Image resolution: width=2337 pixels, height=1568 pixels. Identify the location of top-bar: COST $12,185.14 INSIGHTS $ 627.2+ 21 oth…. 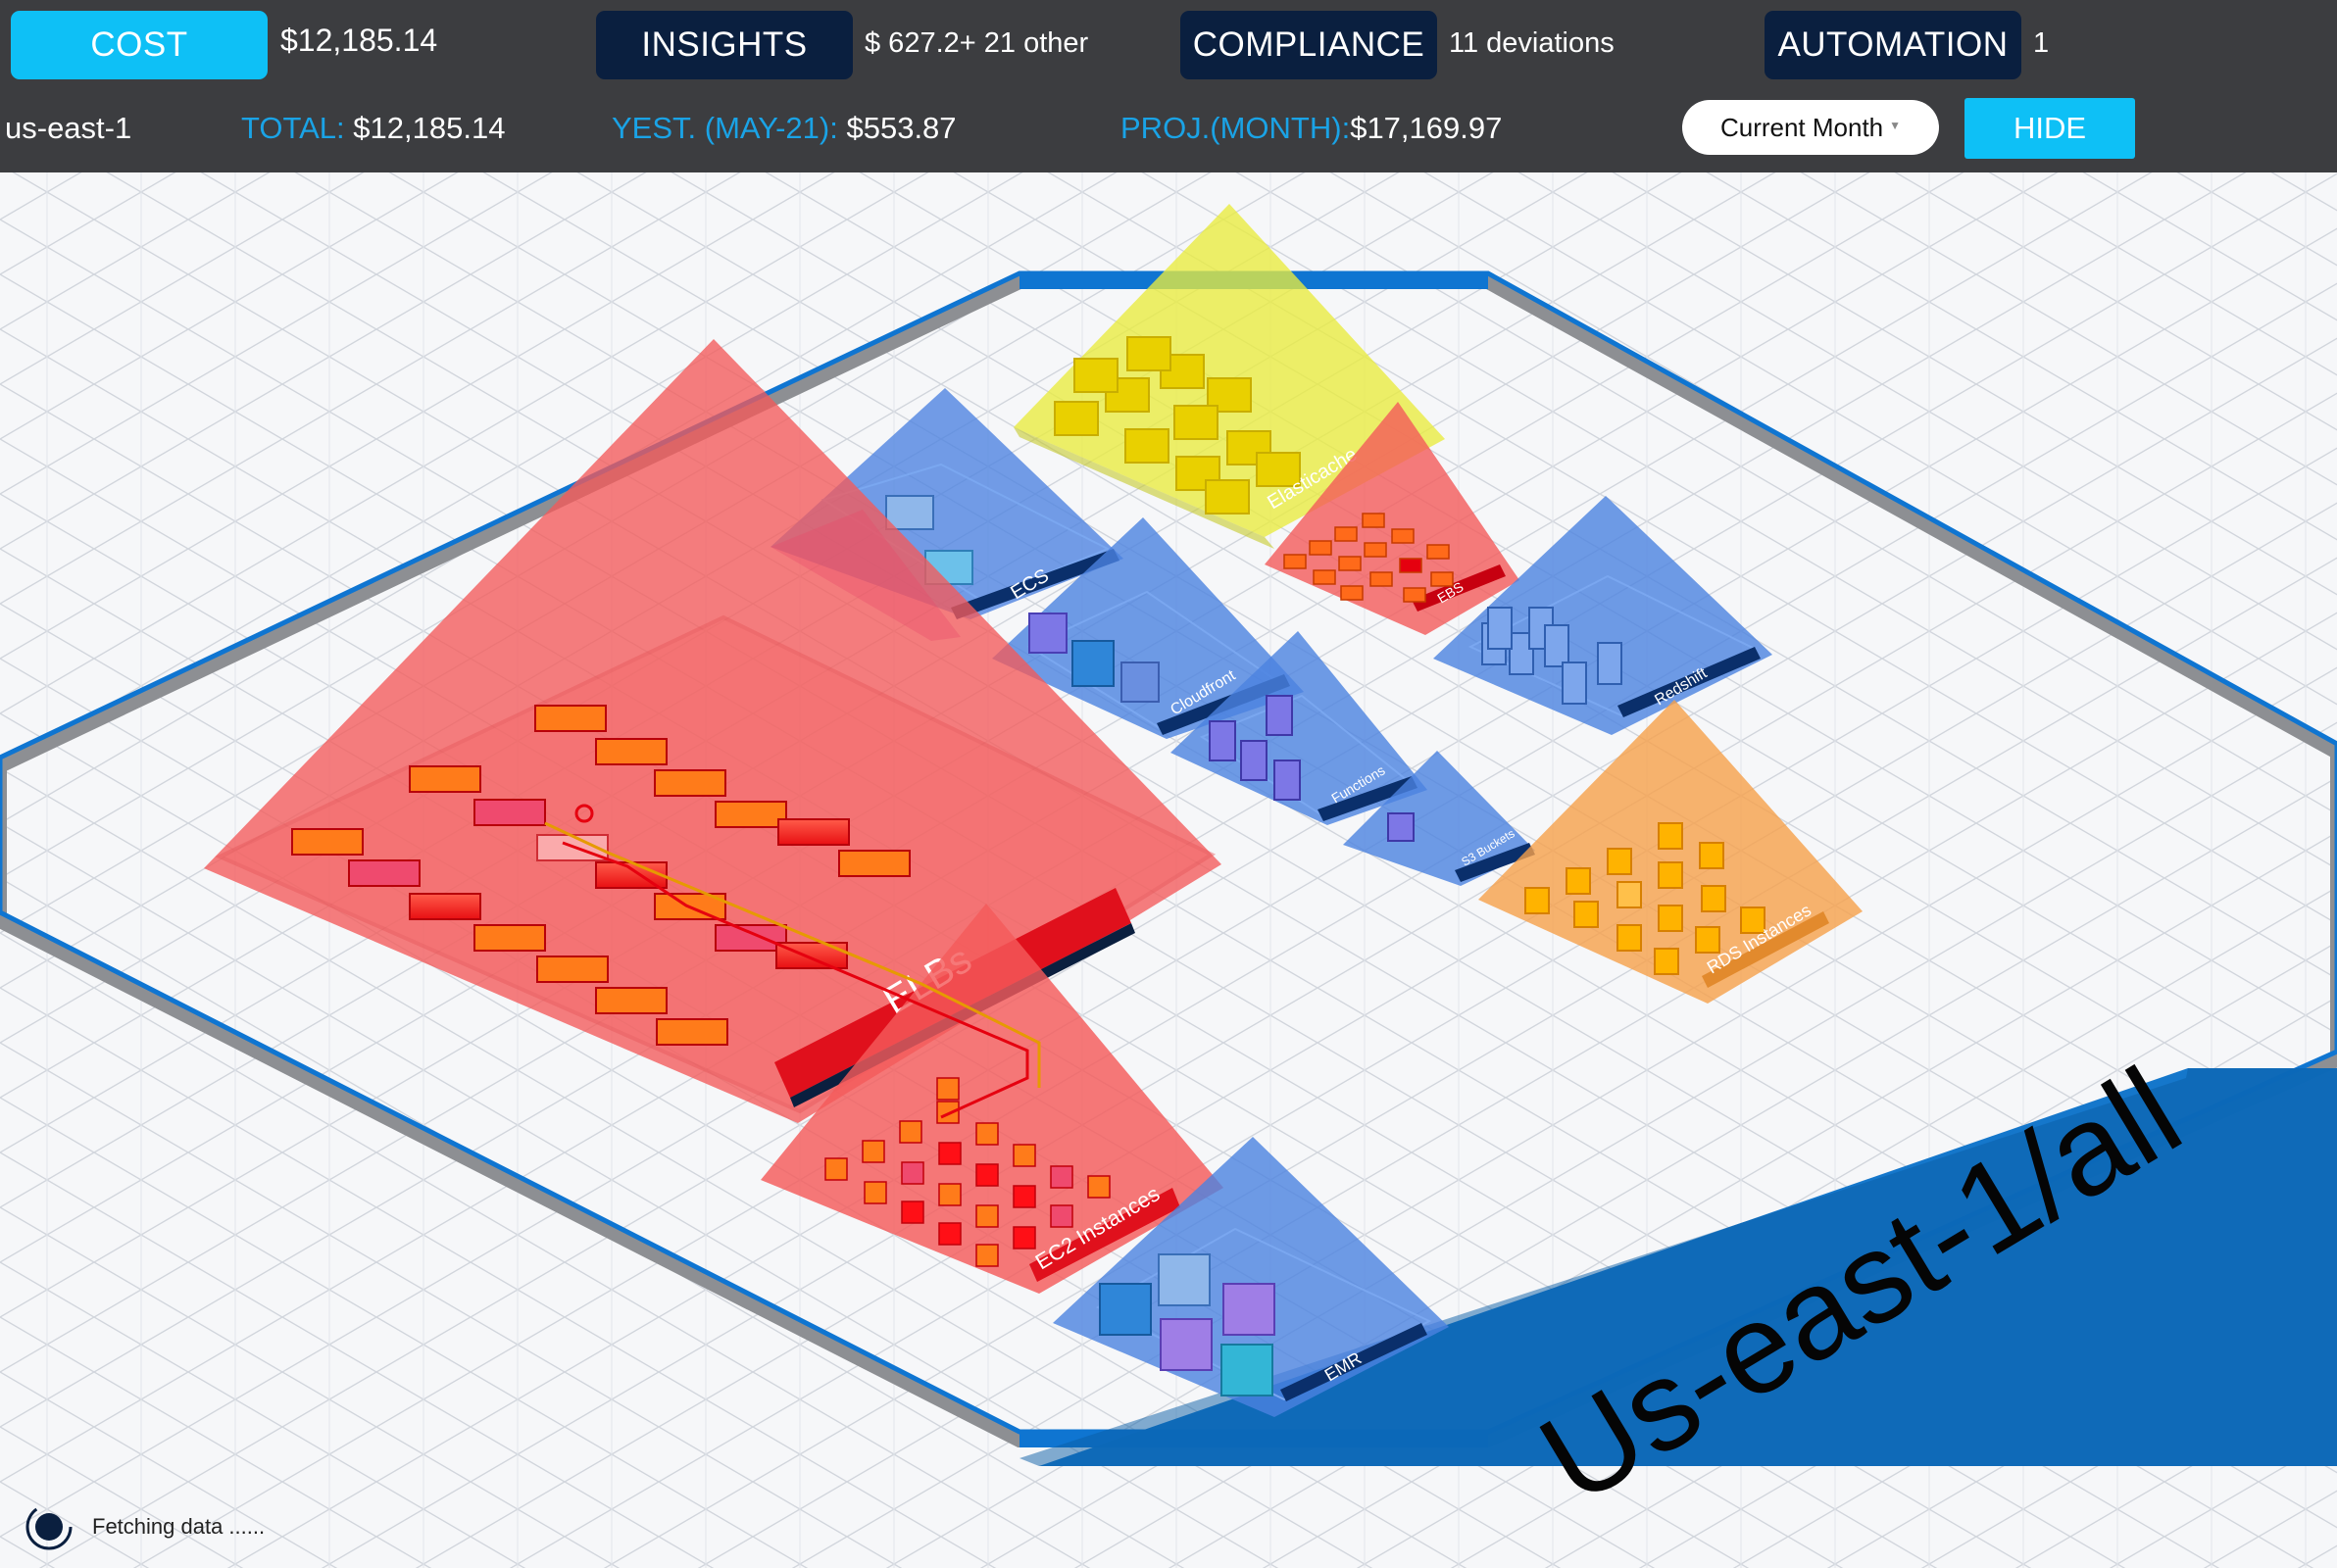
(1168, 86).